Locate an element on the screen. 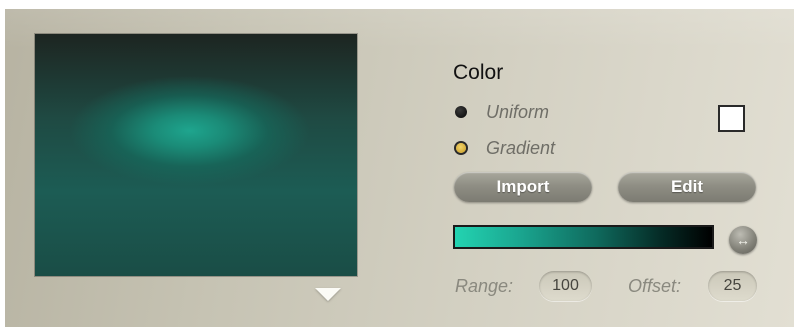 Image resolution: width=794 pixels, height=327 pixels. gradient-bar is located at coordinates (583, 237).